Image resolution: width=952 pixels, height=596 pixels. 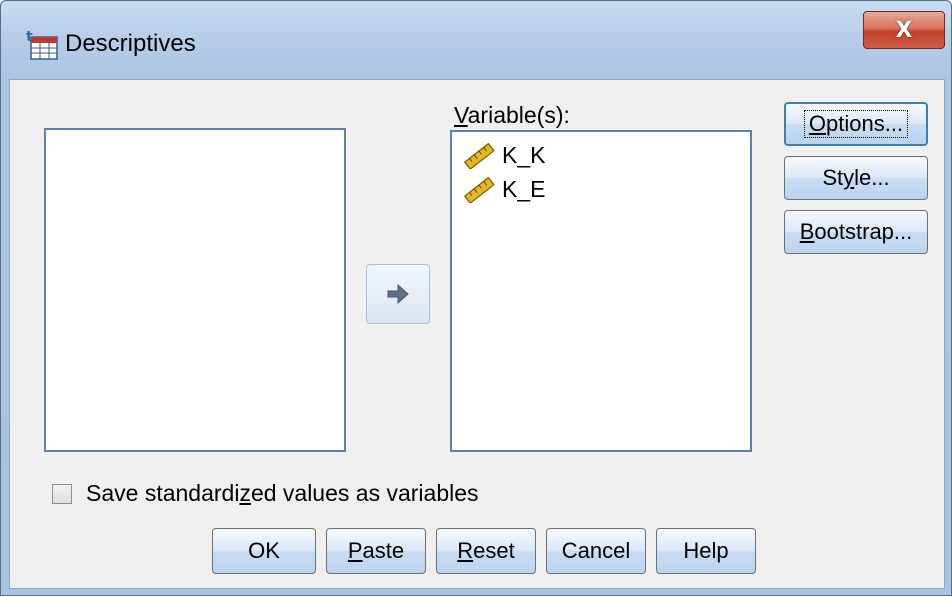 I want to click on save-standardized-checkbox-row: Save standardized values as variables, so click(x=265, y=493).